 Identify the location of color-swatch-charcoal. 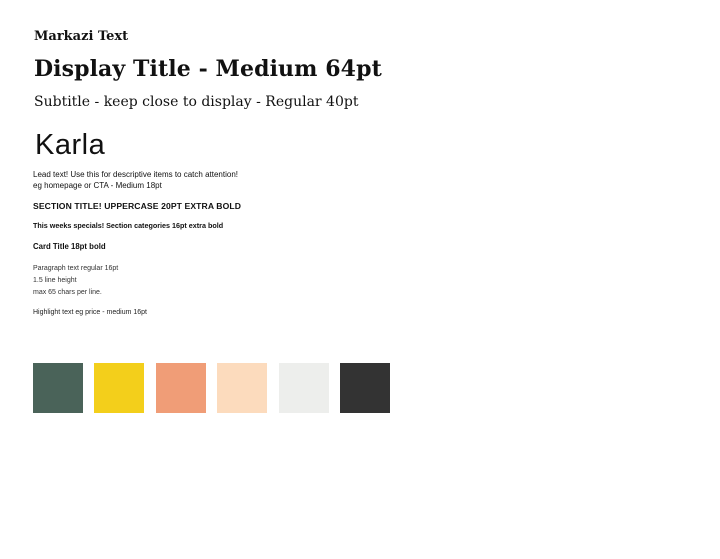
(365, 388).